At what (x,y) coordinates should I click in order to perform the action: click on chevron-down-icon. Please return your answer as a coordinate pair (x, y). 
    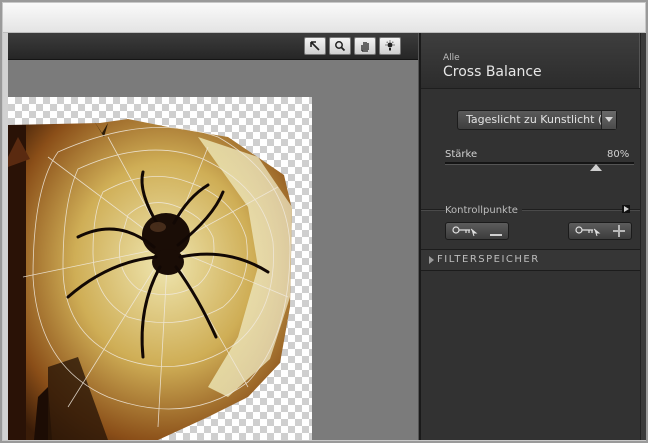
    Looking at the image, I should click on (608, 120).